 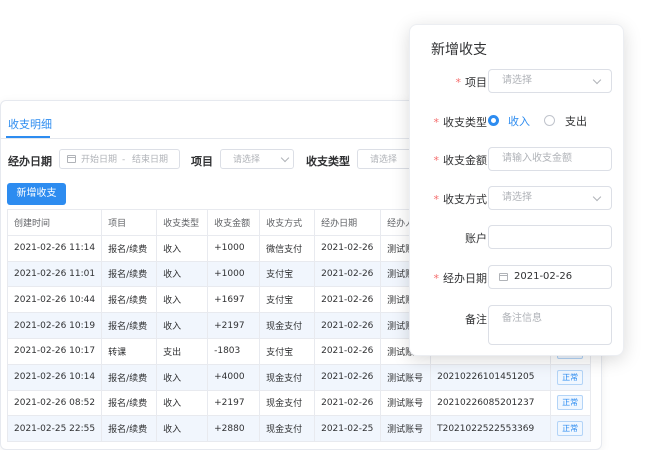 I want to click on table-cell: 2021-02-26 10:17, so click(x=54, y=351).